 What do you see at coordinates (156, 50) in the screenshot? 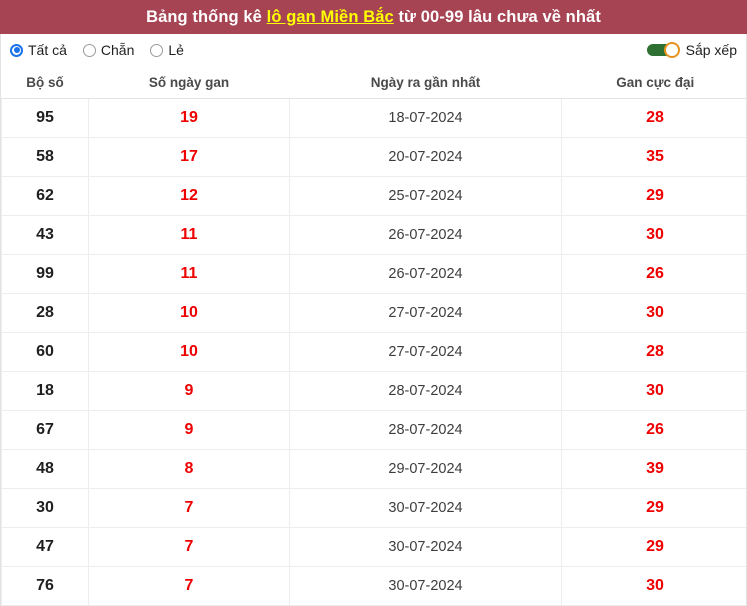
I see `radio-icon-le` at bounding box center [156, 50].